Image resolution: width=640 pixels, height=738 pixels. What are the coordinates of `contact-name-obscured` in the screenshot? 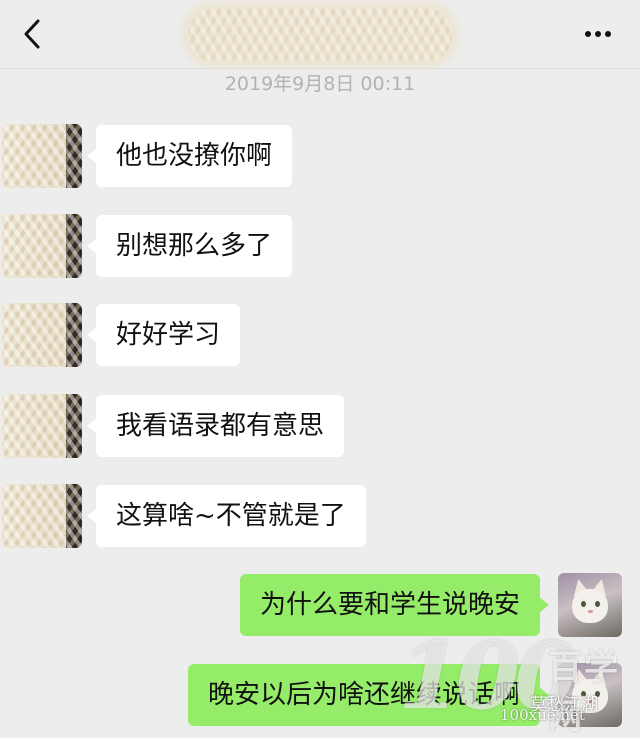 It's located at (320, 35).